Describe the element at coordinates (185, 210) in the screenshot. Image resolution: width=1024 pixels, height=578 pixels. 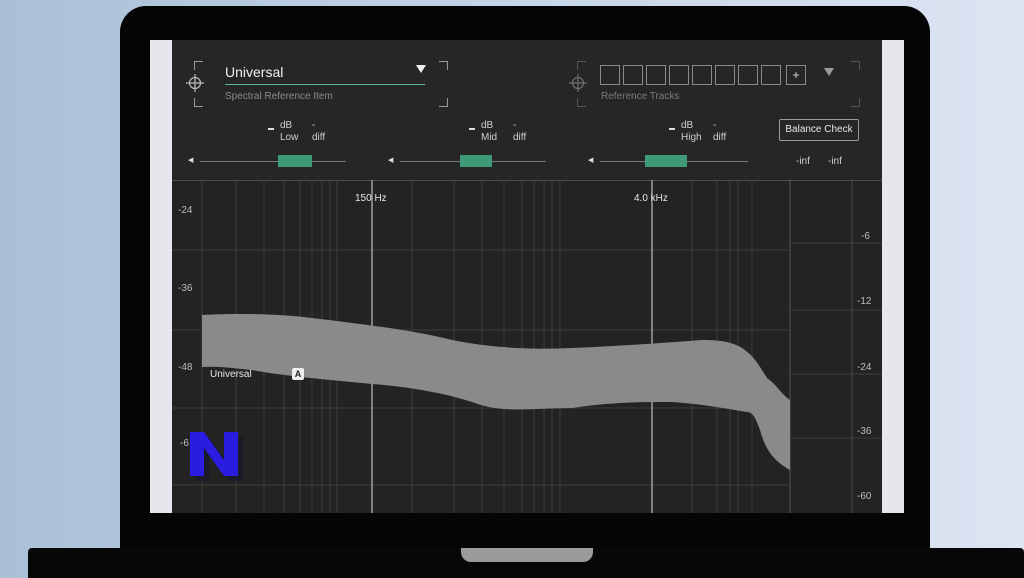
I see `left-scale-24: -24` at that location.